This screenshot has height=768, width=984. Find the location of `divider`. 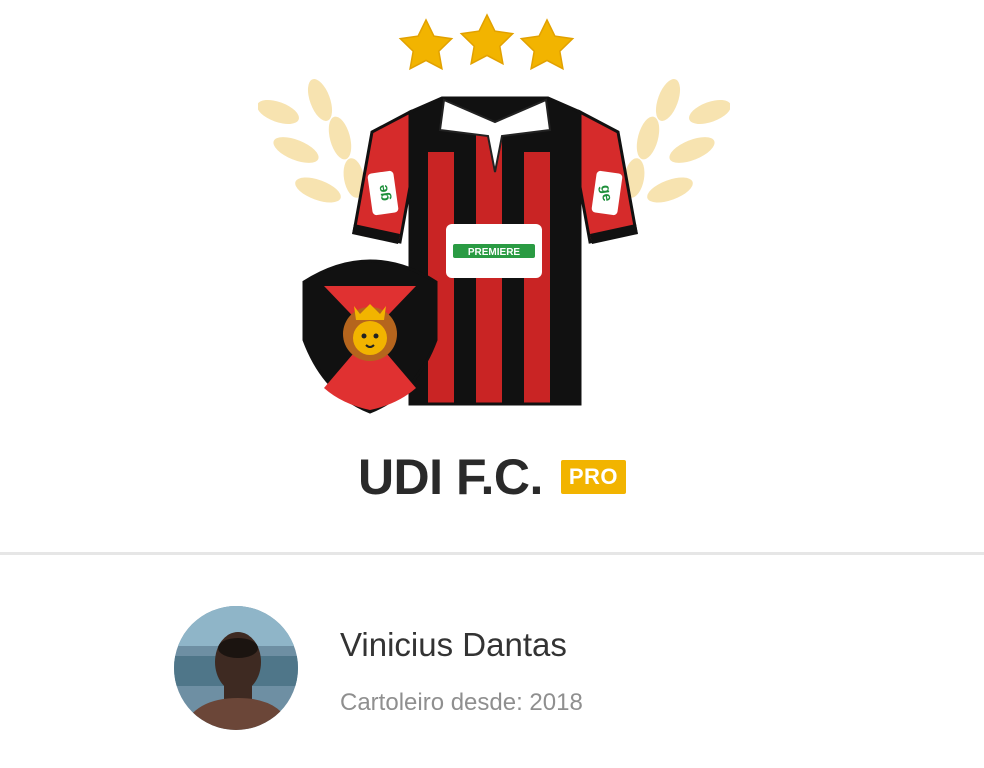

divider is located at coordinates (492, 553).